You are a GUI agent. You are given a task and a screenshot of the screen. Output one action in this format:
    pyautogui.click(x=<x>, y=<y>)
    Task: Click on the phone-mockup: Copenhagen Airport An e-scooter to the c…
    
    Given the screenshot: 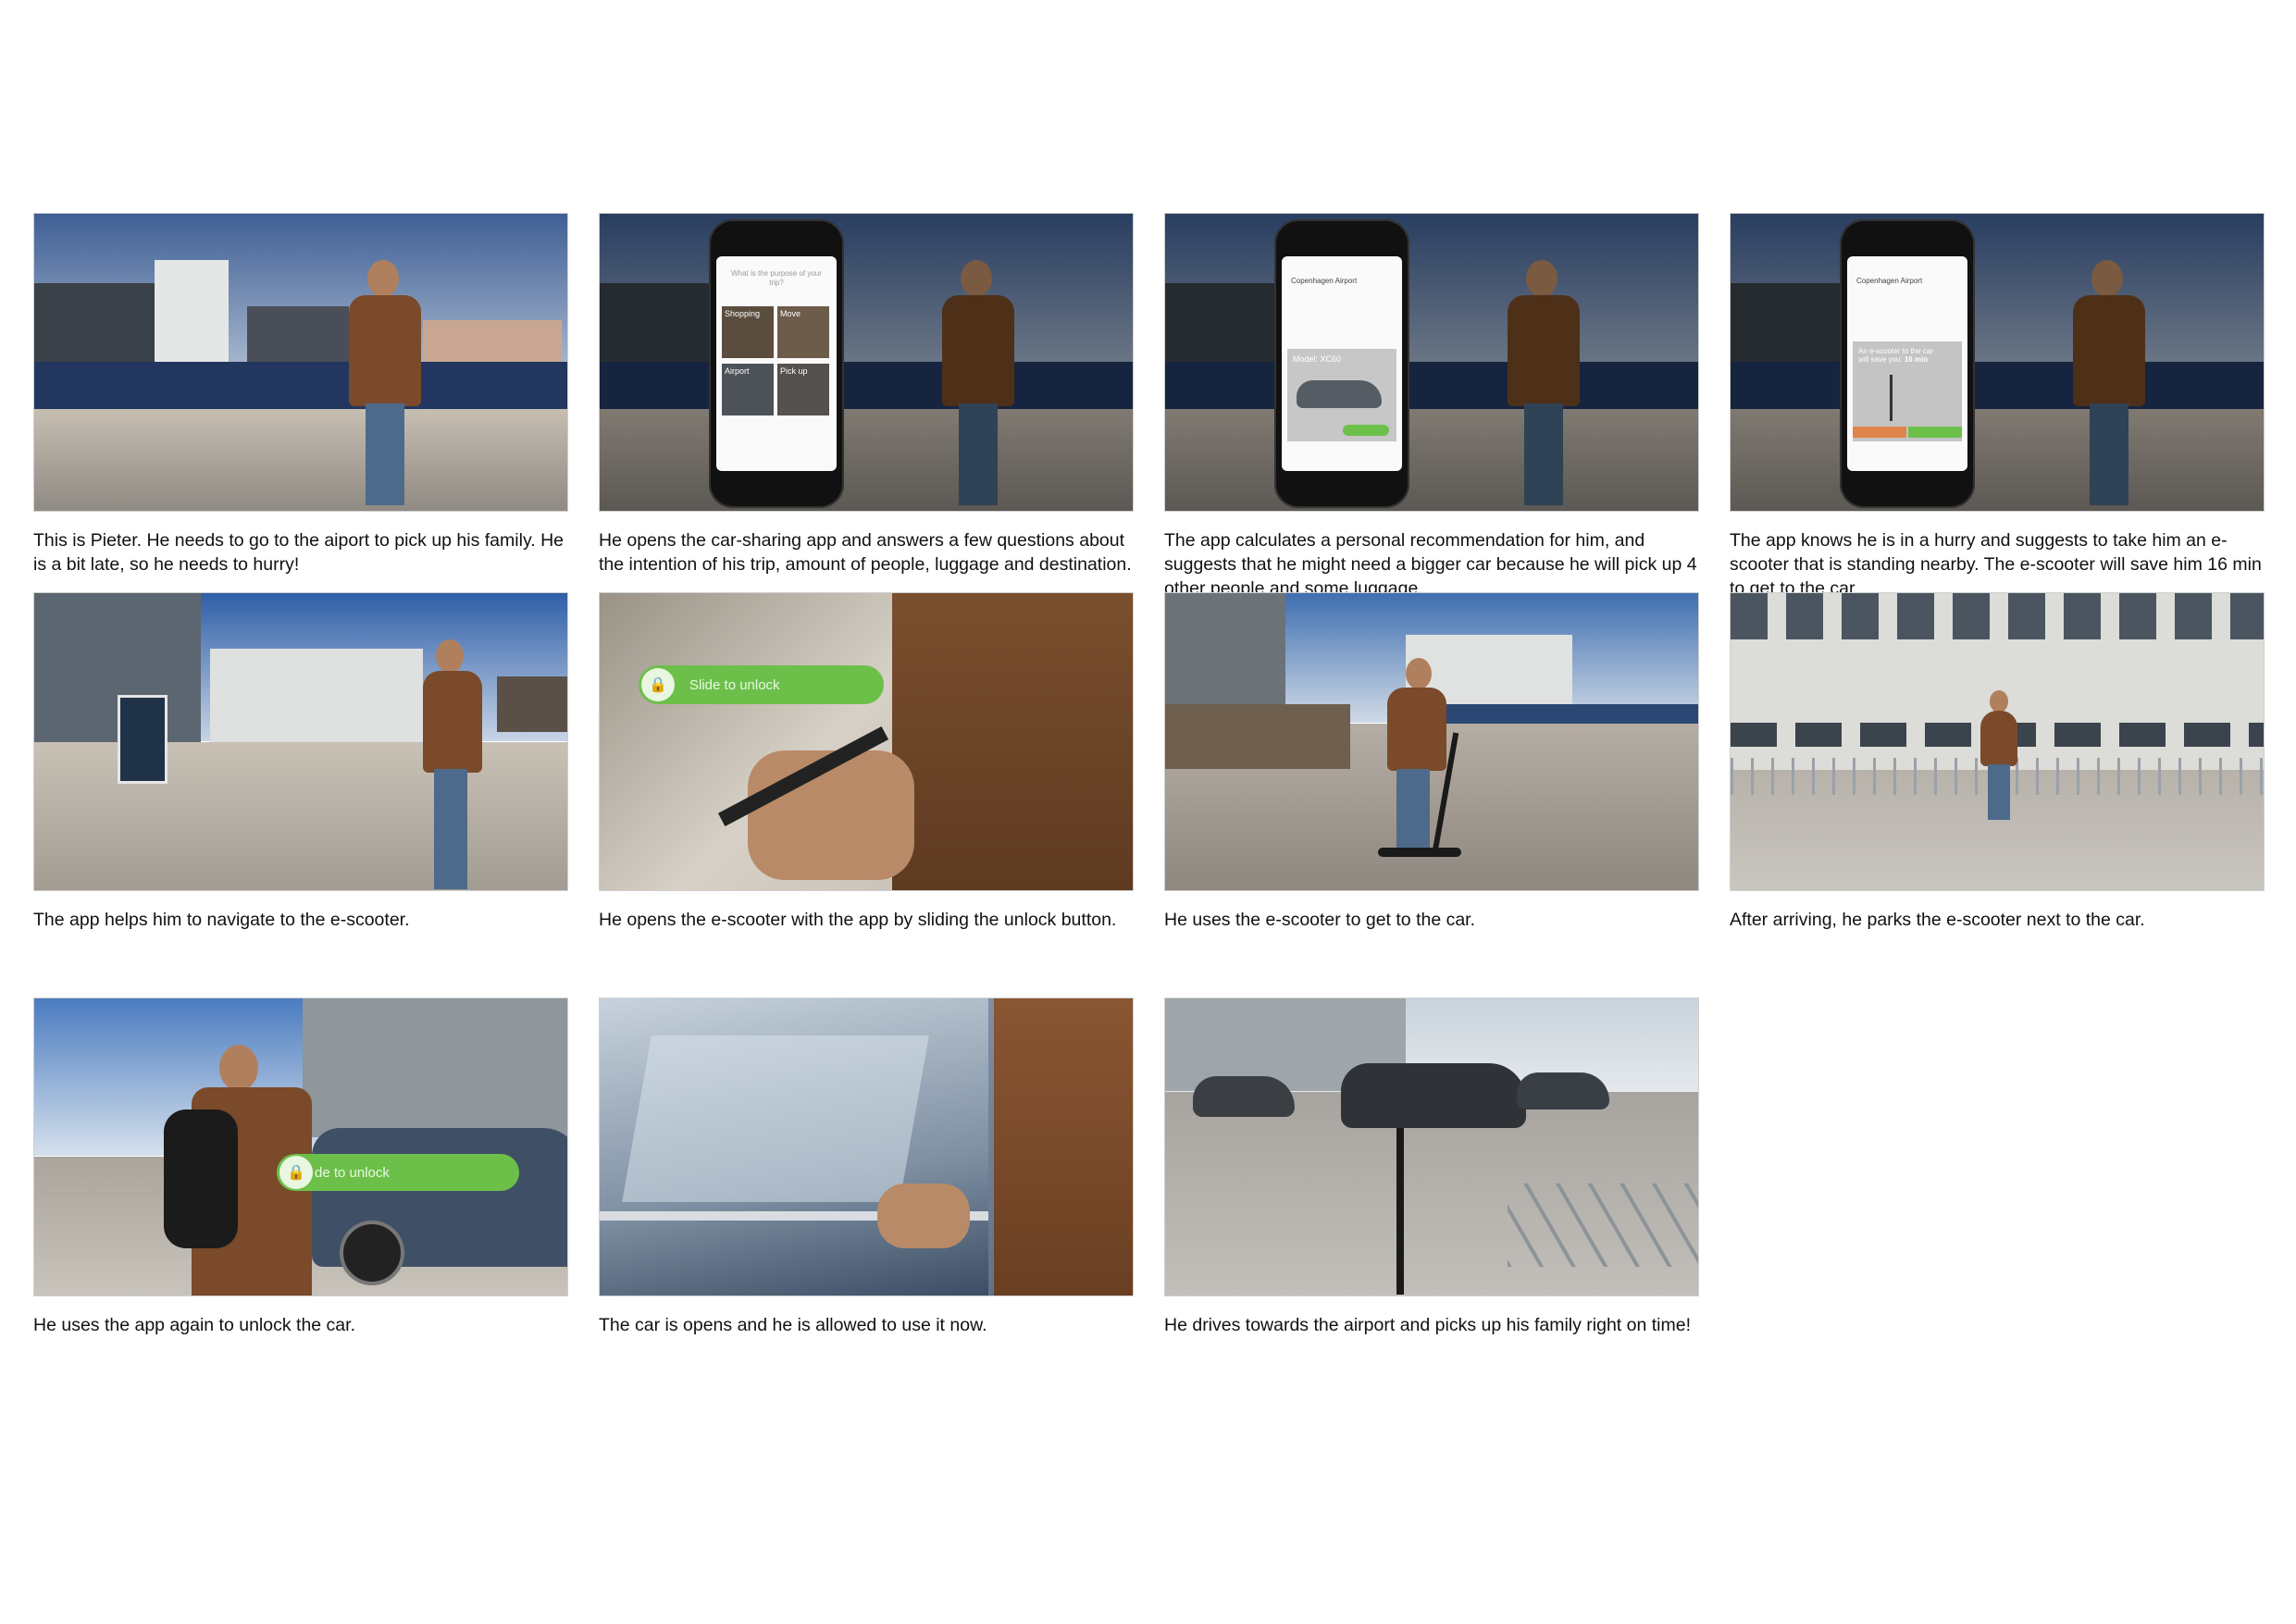 What is the action you would take?
    pyautogui.click(x=1908, y=363)
    